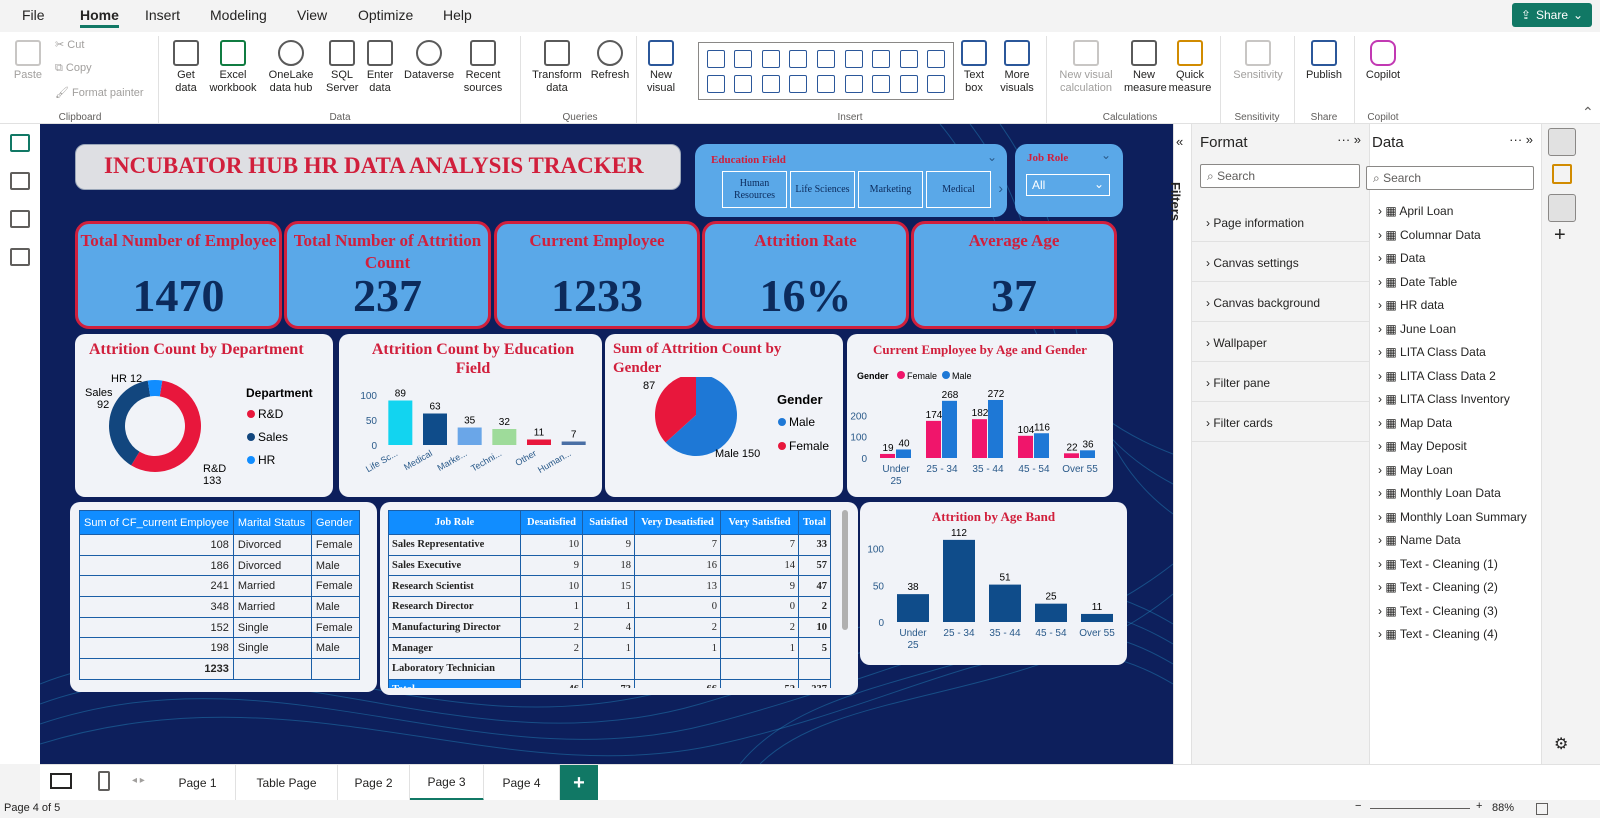  Describe the element at coordinates (312, 15) in the screenshot. I see `menu-view: View` at that location.